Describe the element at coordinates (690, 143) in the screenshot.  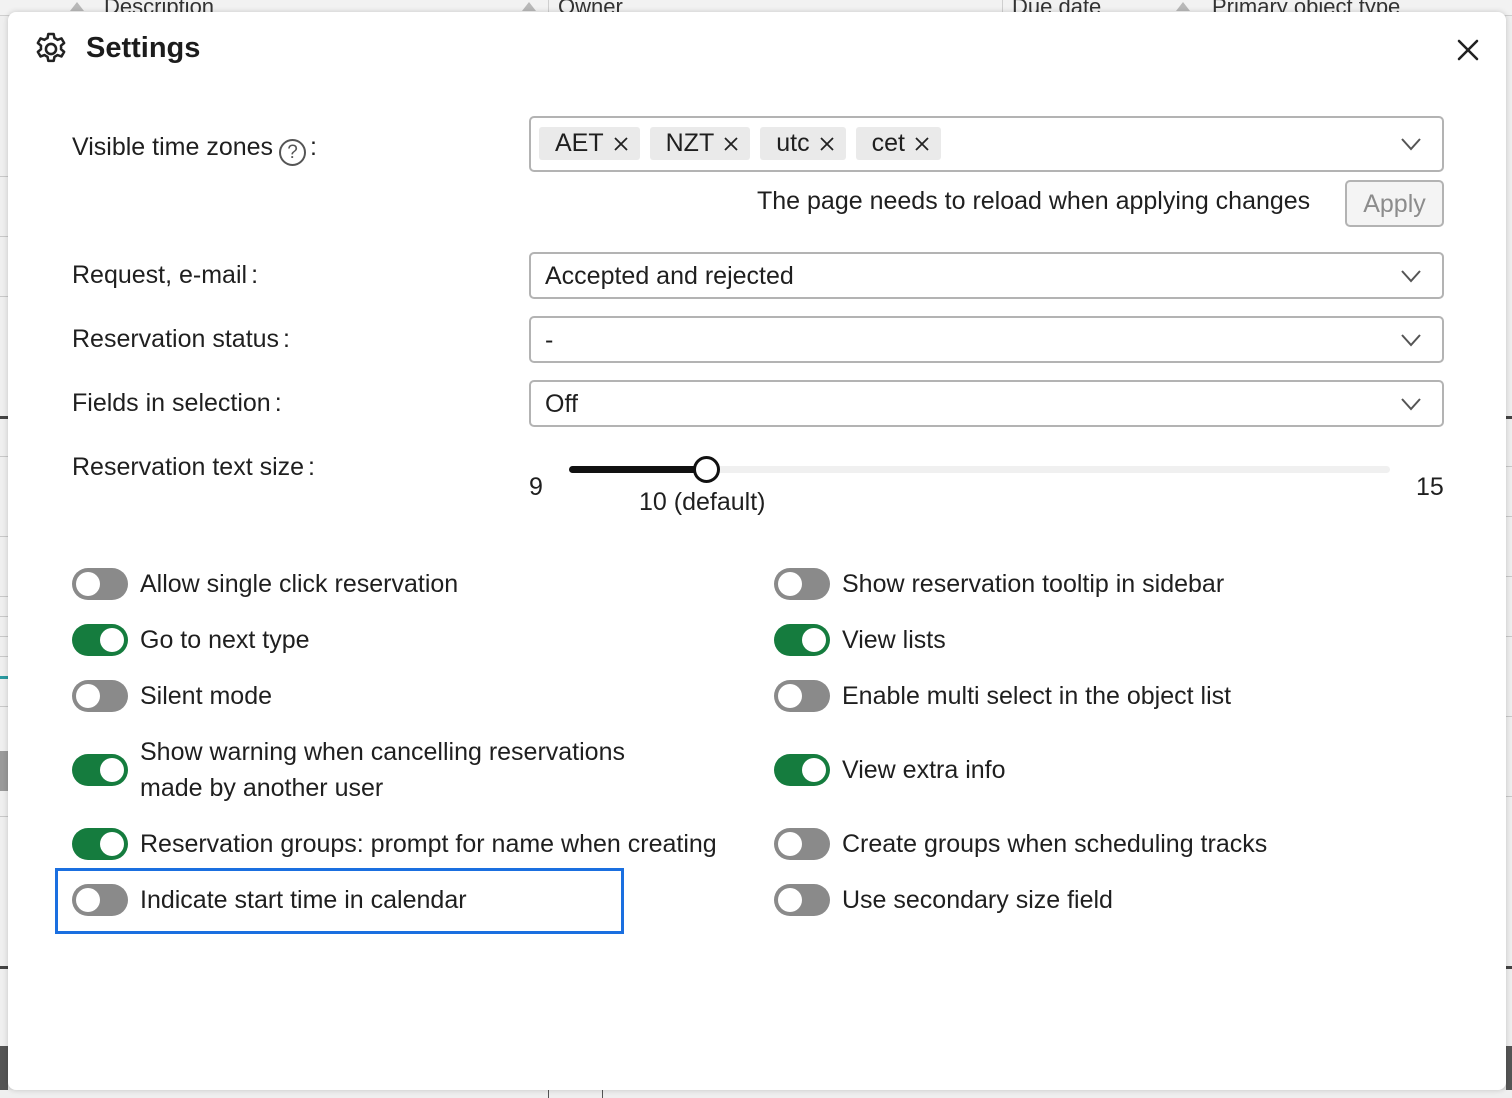
I see `time-zone-chip-label: NZT` at that location.